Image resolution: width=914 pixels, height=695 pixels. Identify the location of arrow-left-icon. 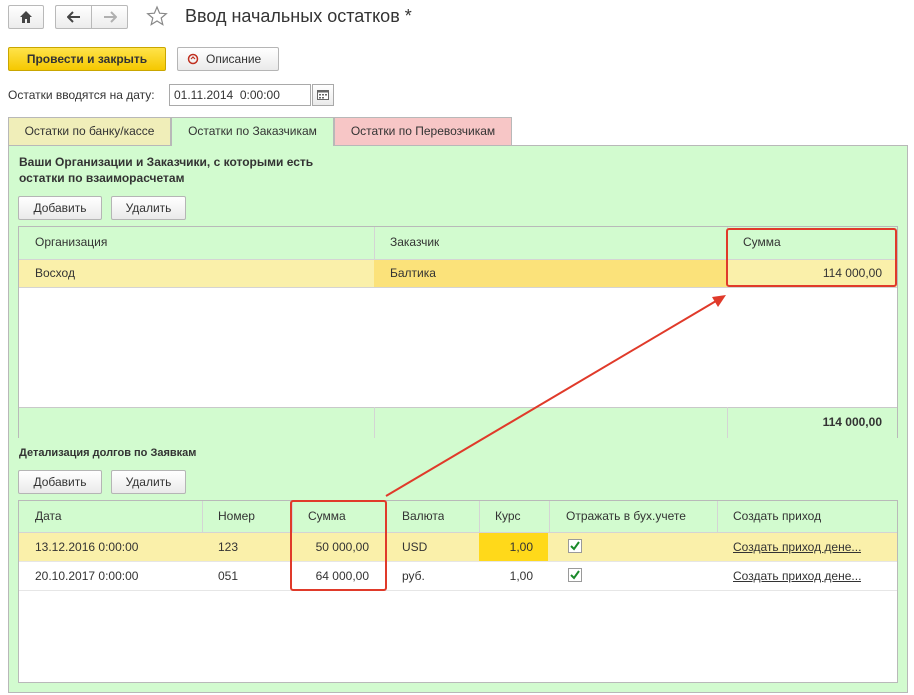
(73, 17).